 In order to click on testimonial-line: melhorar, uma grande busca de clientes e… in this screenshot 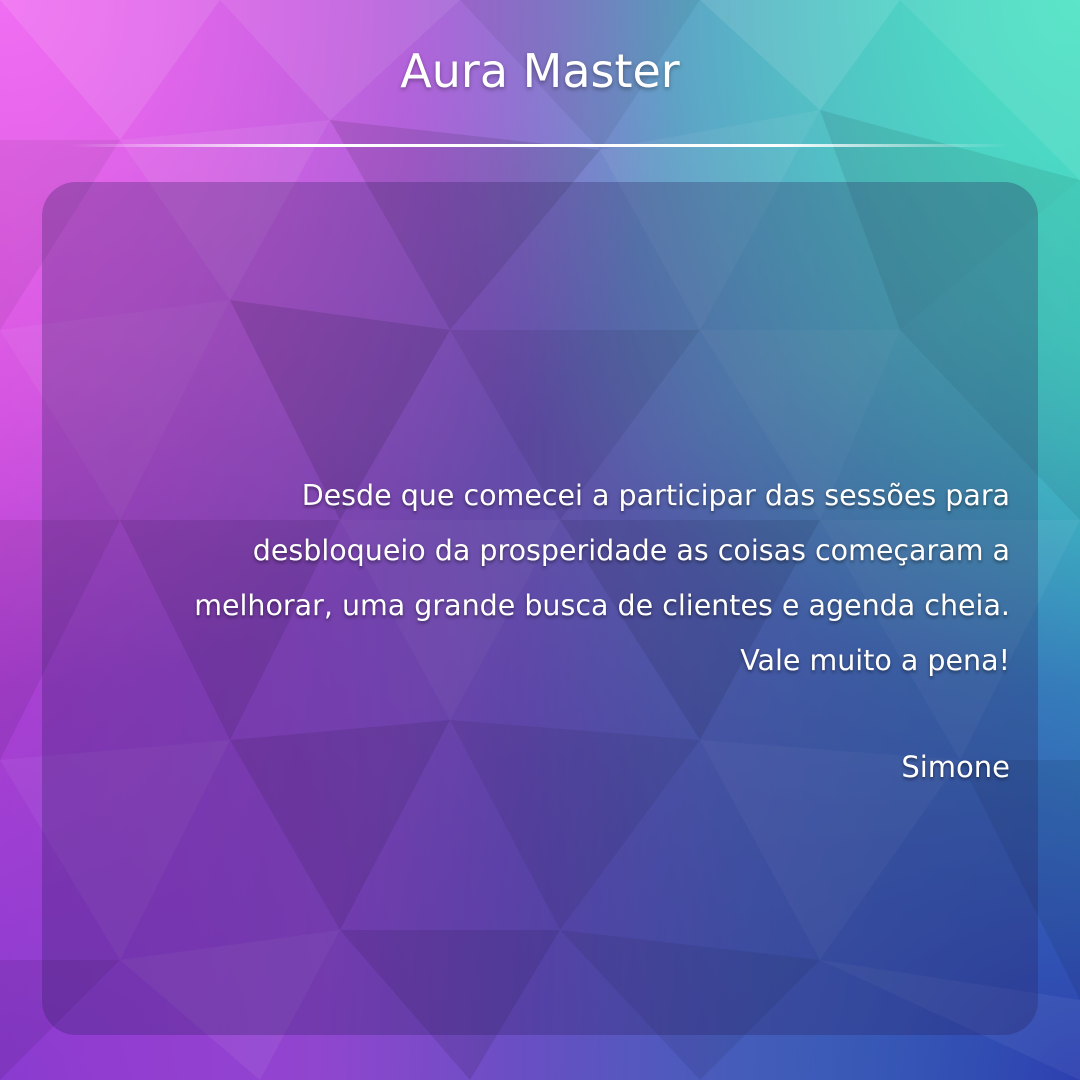, I will do `click(602, 605)`.